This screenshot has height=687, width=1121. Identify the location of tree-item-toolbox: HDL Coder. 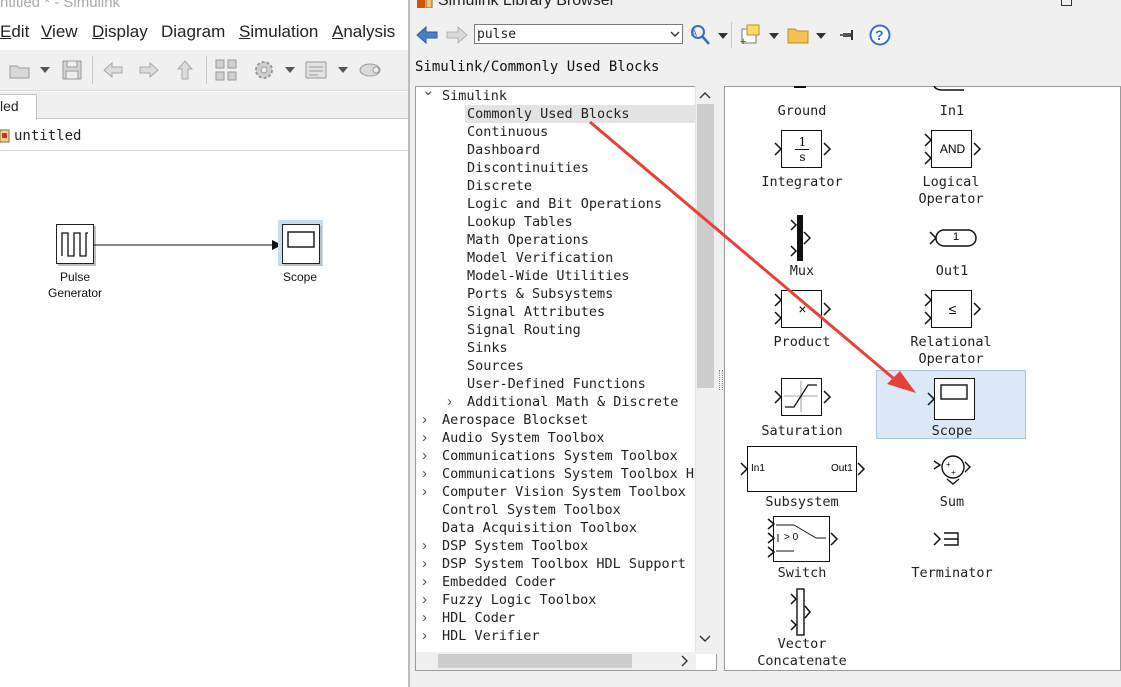
(478, 618).